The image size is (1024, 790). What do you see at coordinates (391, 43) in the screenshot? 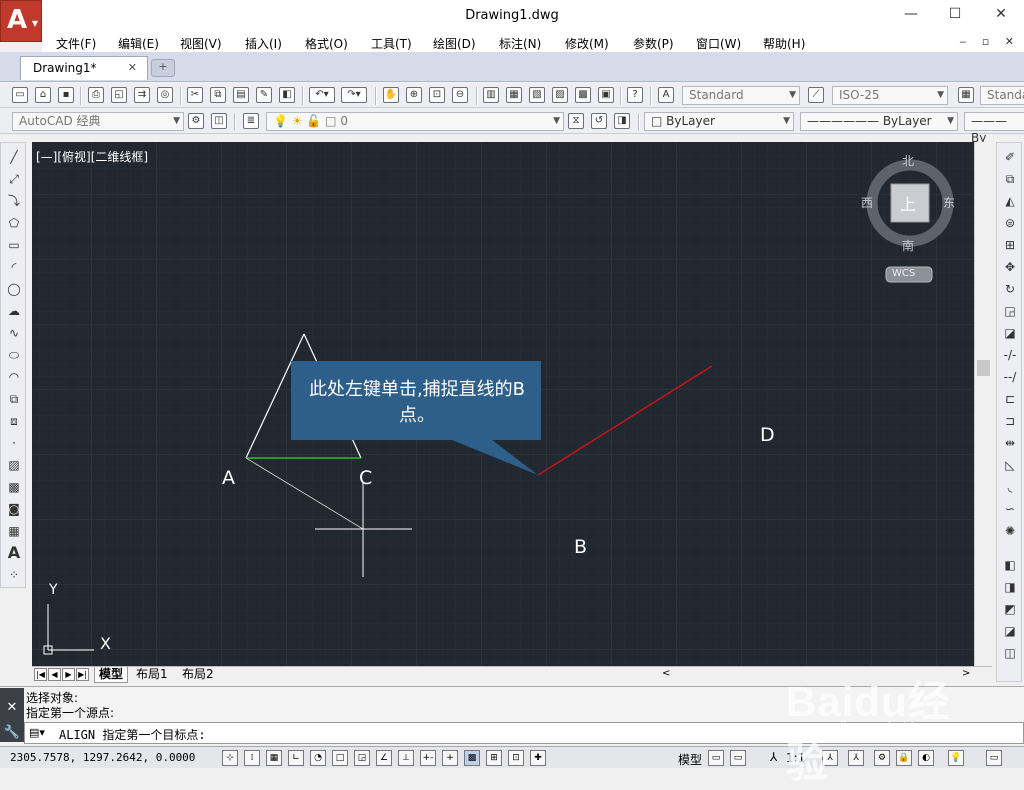
I see `menu-tools: 工具(T)` at bounding box center [391, 43].